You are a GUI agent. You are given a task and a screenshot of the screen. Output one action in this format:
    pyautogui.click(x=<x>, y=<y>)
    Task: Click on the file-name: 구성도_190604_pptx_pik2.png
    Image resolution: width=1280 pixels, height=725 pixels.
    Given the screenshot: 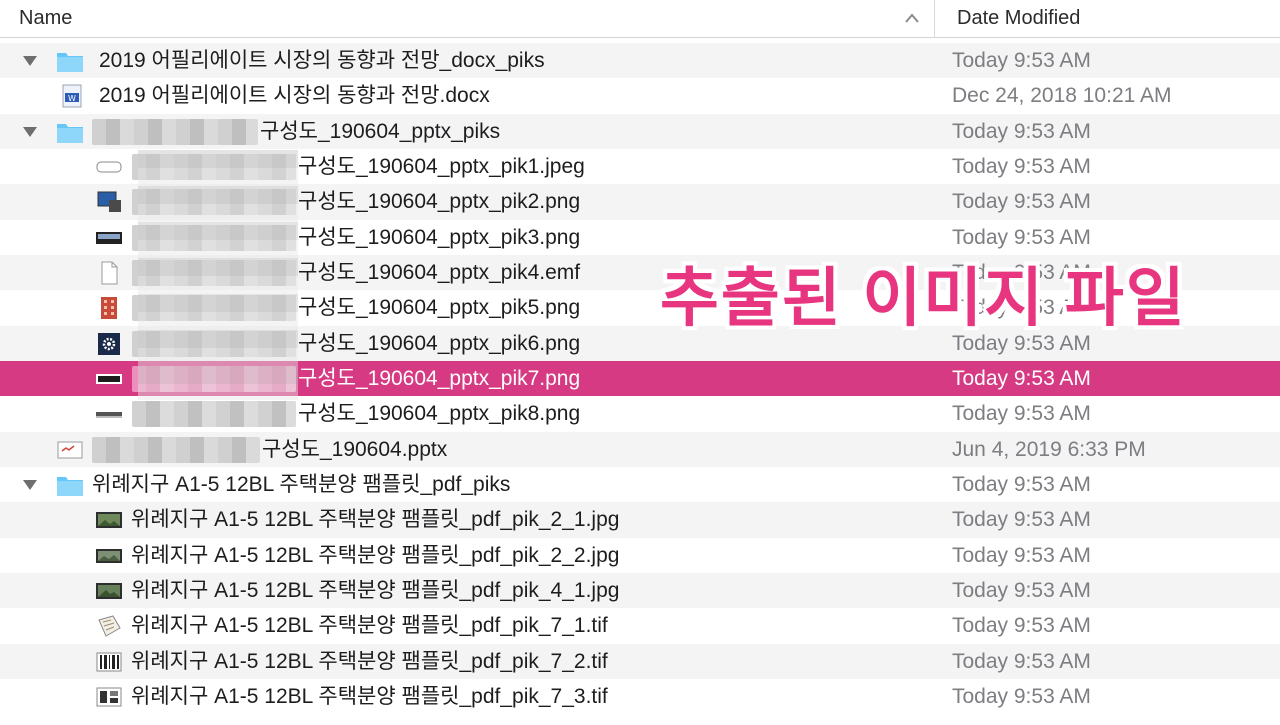 What is the action you would take?
    pyautogui.click(x=439, y=202)
    